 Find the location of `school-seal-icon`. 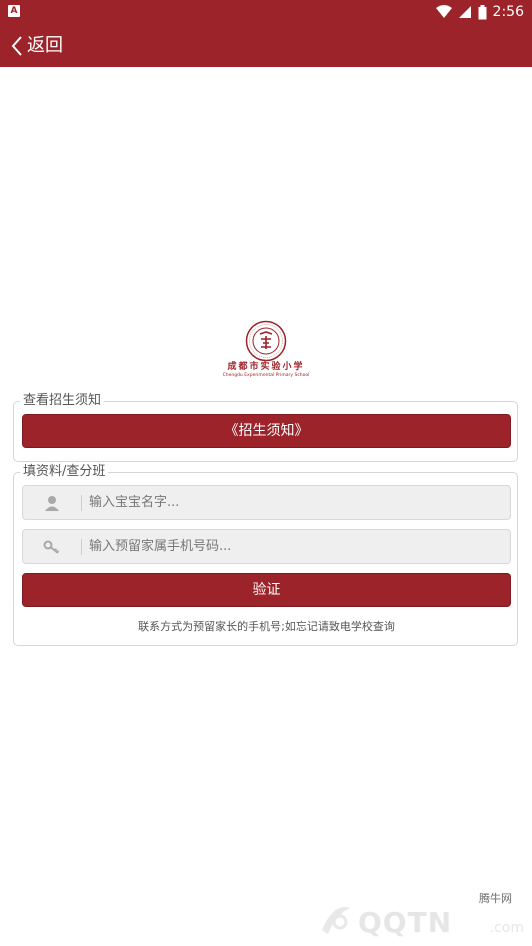

school-seal-icon is located at coordinates (266, 341).